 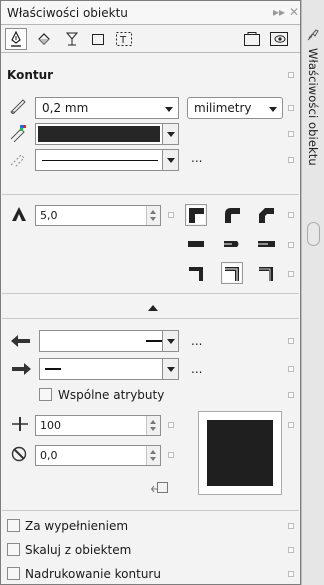 What do you see at coordinates (291, 274) in the screenshot?
I see `position-indicator` at bounding box center [291, 274].